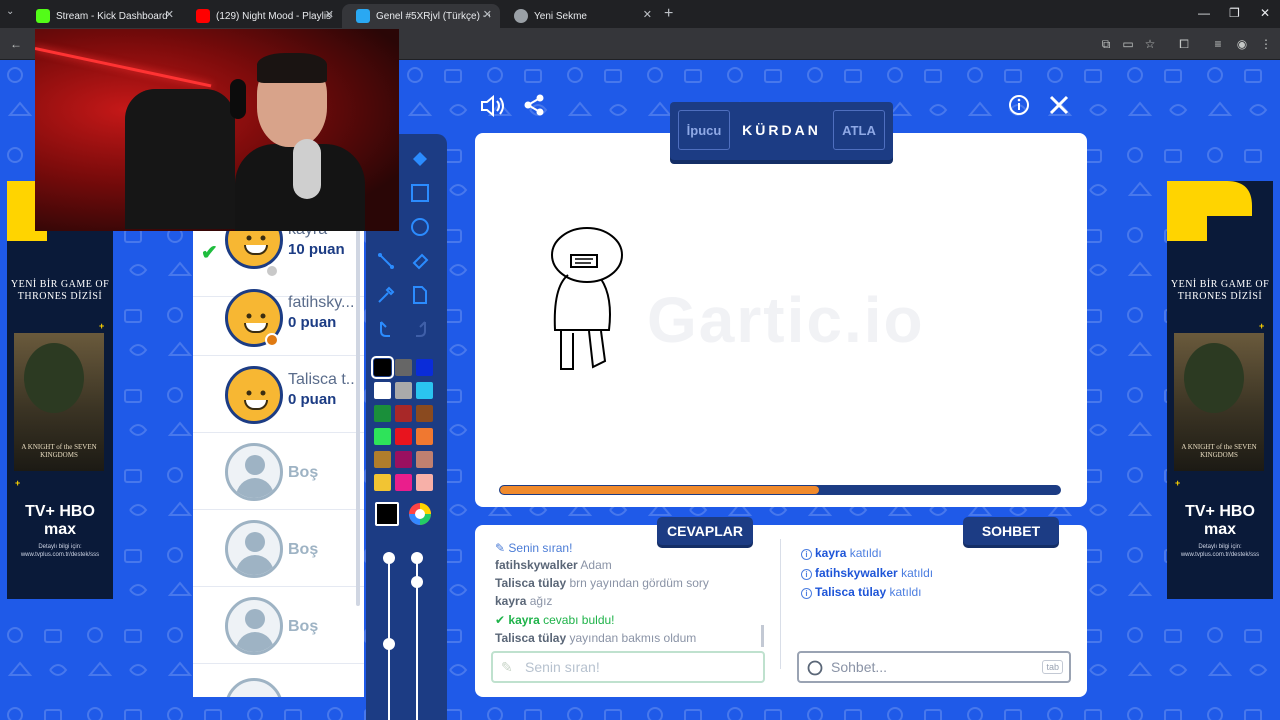  What do you see at coordinates (628, 667) in the screenshot?
I see `answer-input: ✎ Senin sıran!` at bounding box center [628, 667].